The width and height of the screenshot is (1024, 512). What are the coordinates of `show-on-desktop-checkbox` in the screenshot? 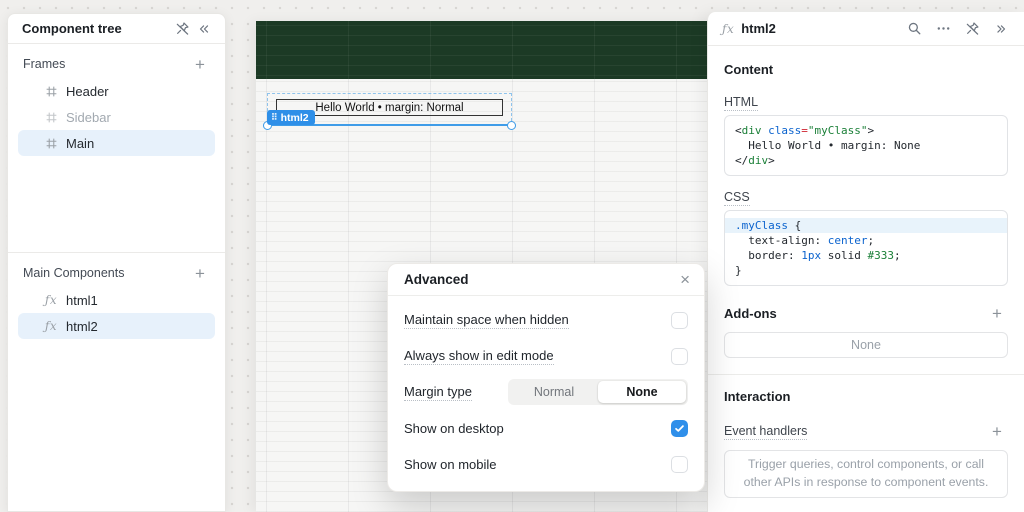 It's located at (679, 428).